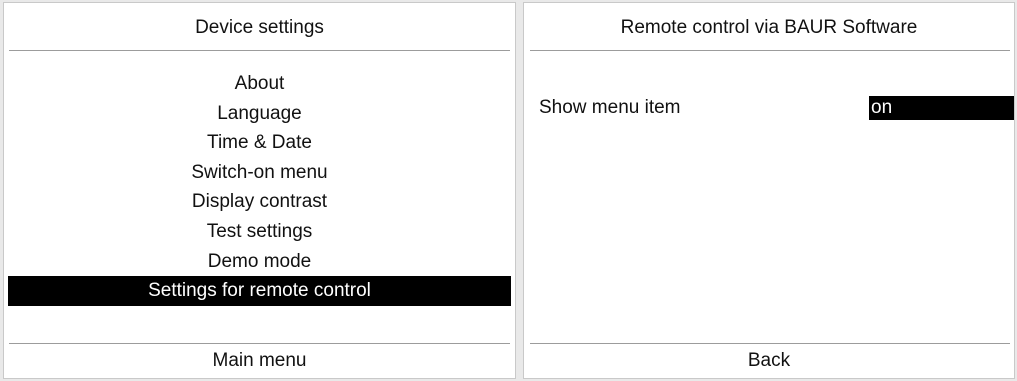  What do you see at coordinates (259, 361) in the screenshot?
I see `main-menu-button: Main menu` at bounding box center [259, 361].